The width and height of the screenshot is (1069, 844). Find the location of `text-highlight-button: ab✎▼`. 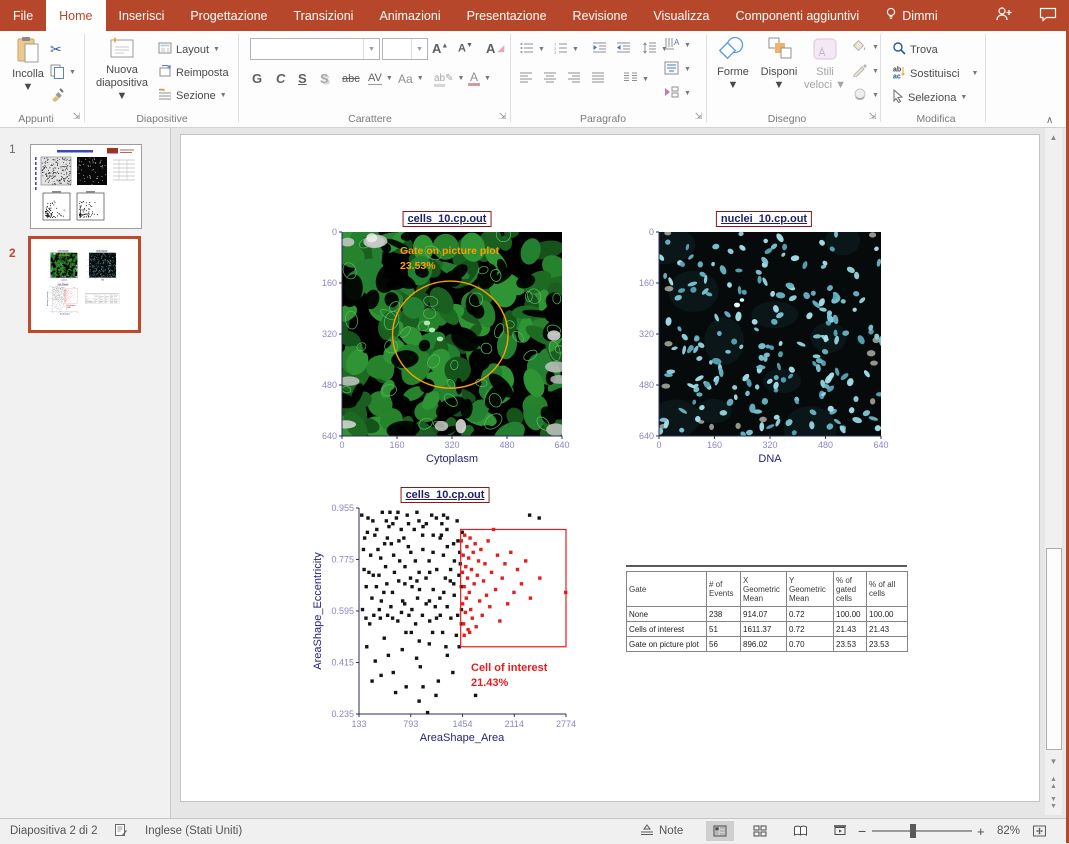

text-highlight-button: ab✎▼ is located at coordinates (449, 78).